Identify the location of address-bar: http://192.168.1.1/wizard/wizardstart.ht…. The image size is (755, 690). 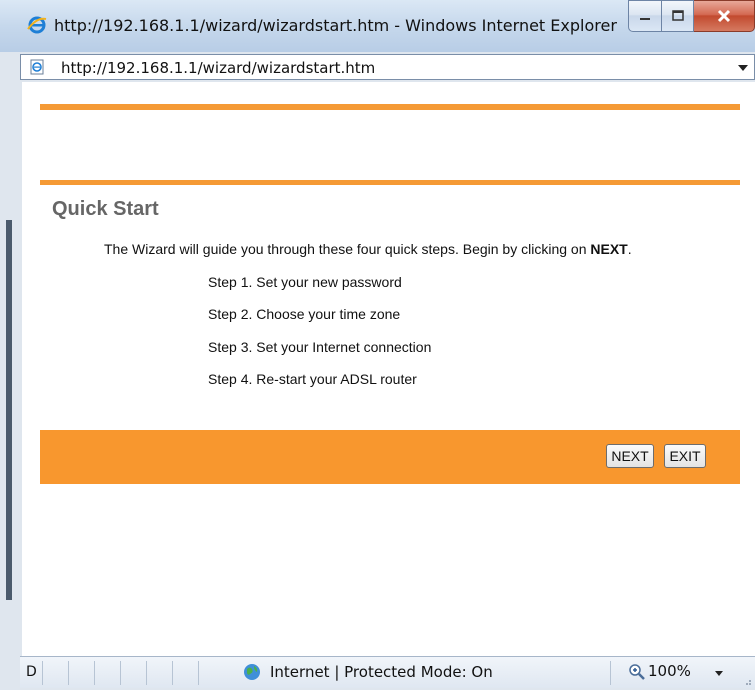
(387, 67).